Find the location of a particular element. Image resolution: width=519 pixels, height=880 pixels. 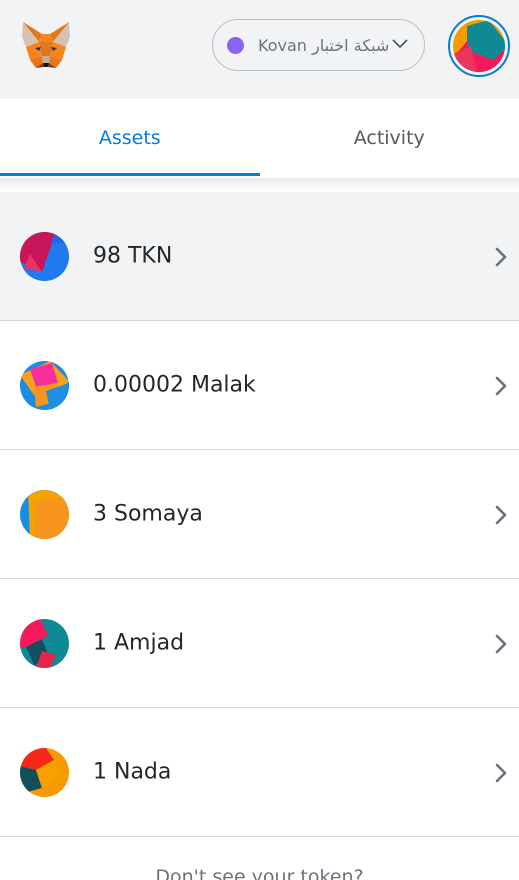

somaya-token-icon is located at coordinates (44, 514).